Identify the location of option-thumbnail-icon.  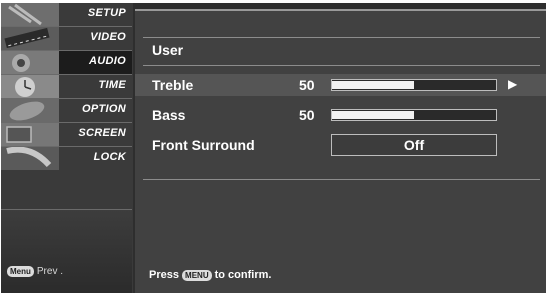
(30, 110).